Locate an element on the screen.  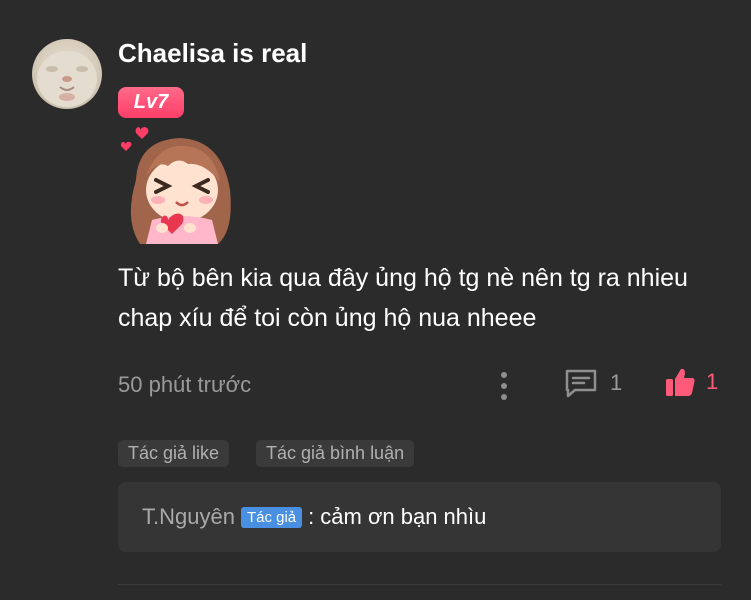
like-count: 1 is located at coordinates (712, 381).